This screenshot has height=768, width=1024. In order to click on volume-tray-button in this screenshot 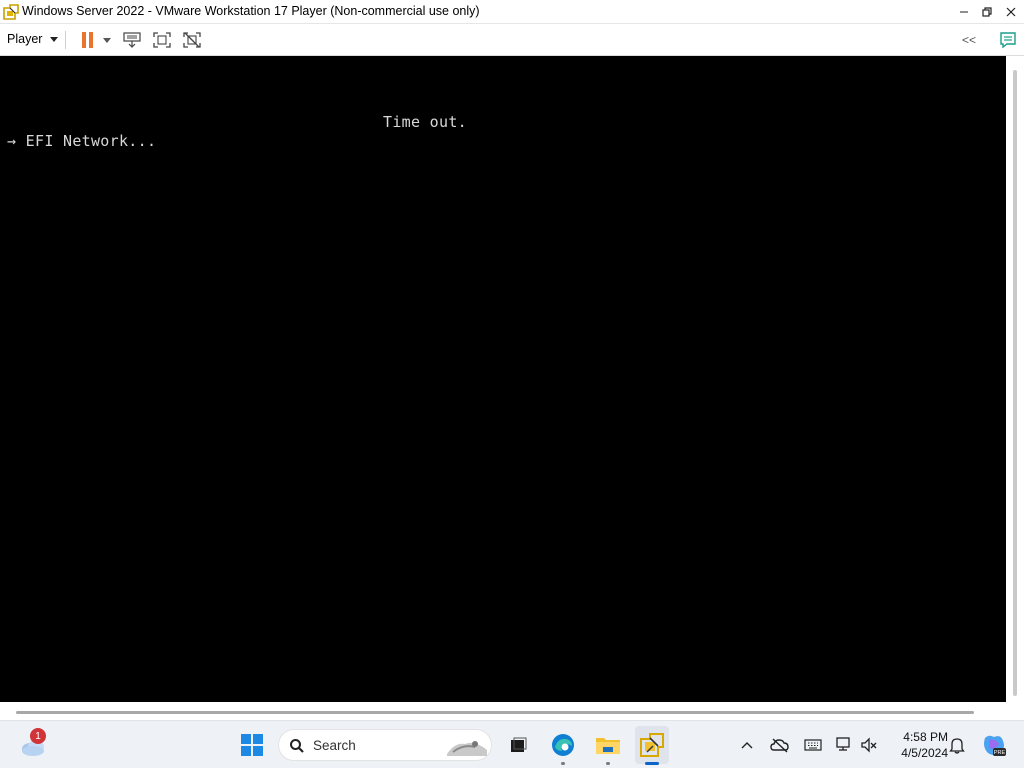, I will do `click(869, 745)`.